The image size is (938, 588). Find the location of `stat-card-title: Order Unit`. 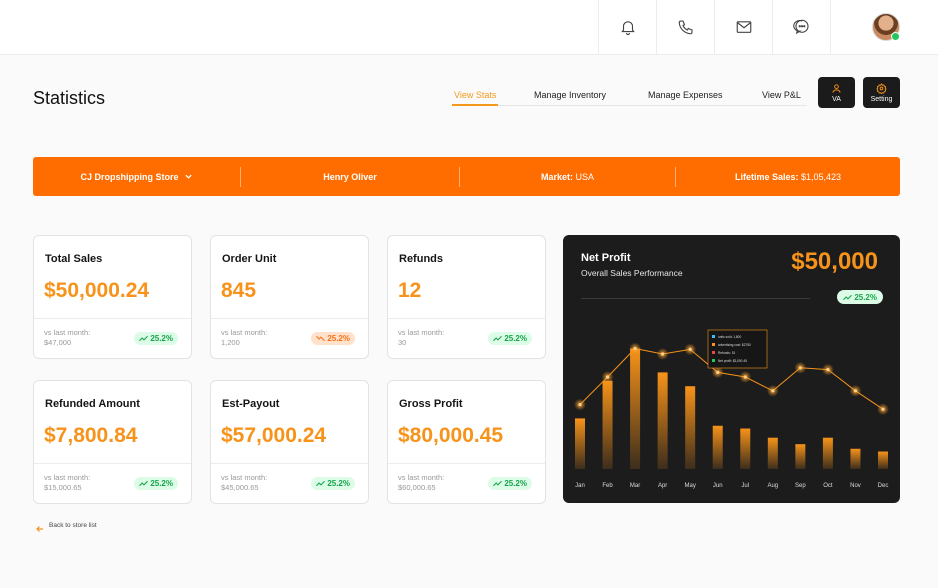

stat-card-title: Order Unit is located at coordinates (249, 259).